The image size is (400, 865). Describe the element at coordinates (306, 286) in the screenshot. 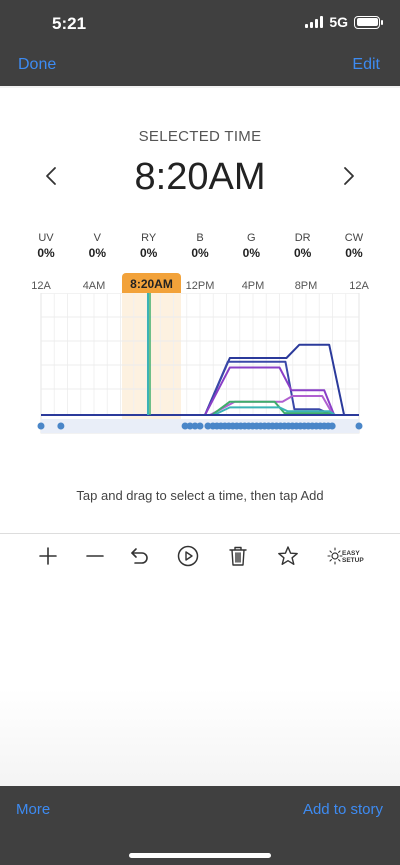

I see `tick-8pm: 8PM` at that location.